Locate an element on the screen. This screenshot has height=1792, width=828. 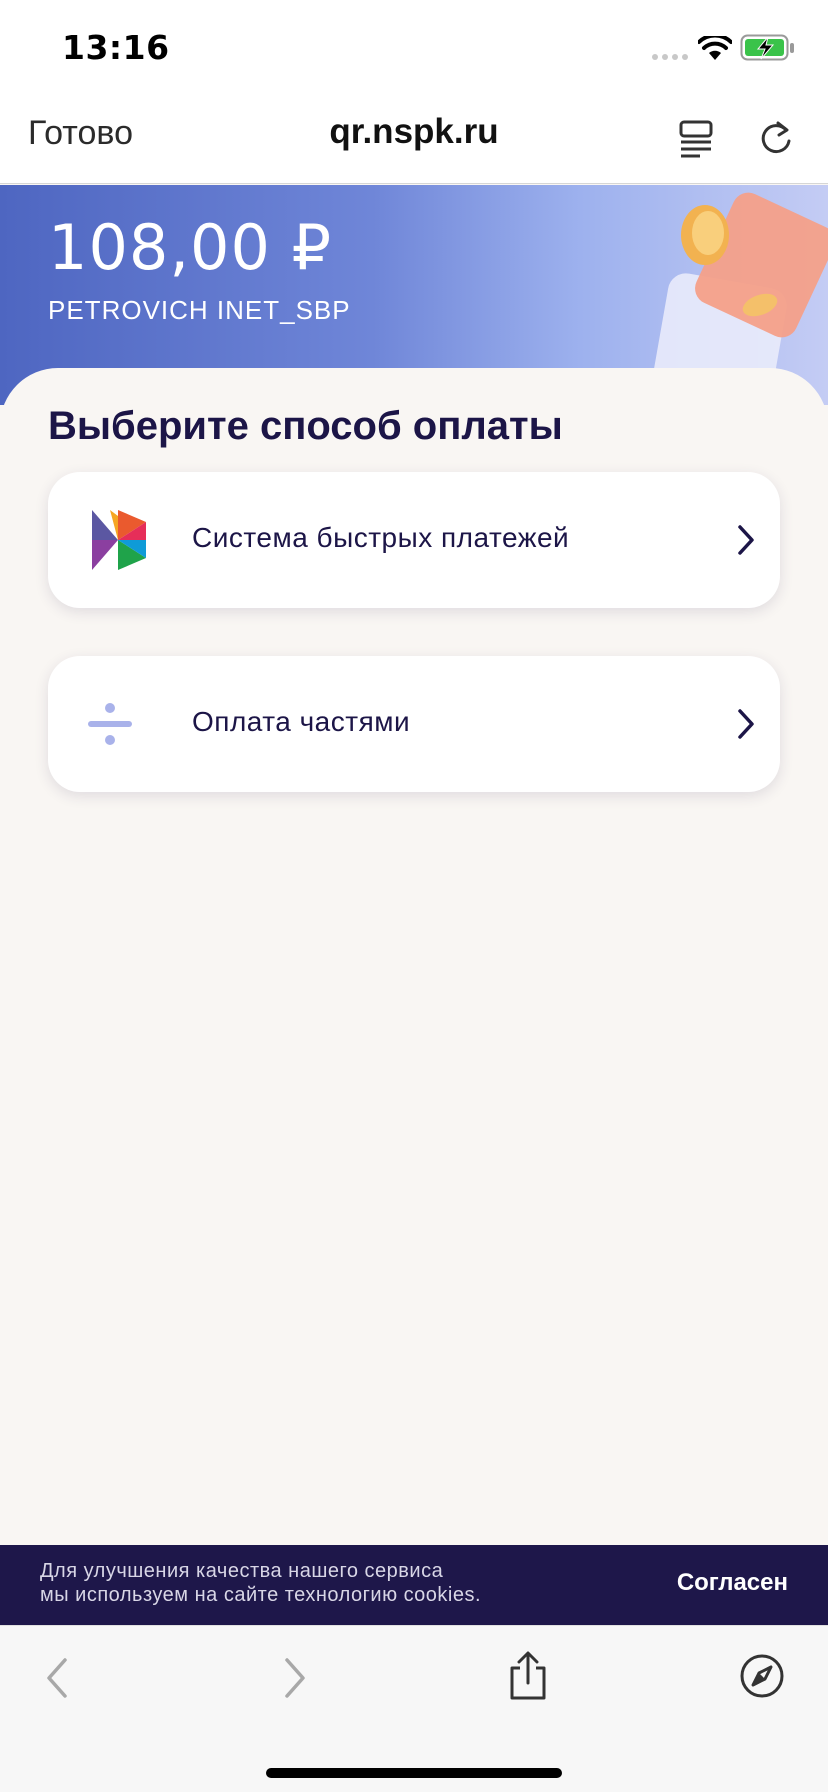
merchant-name: PETROVICH INET_SBP is located at coordinates (199, 310).